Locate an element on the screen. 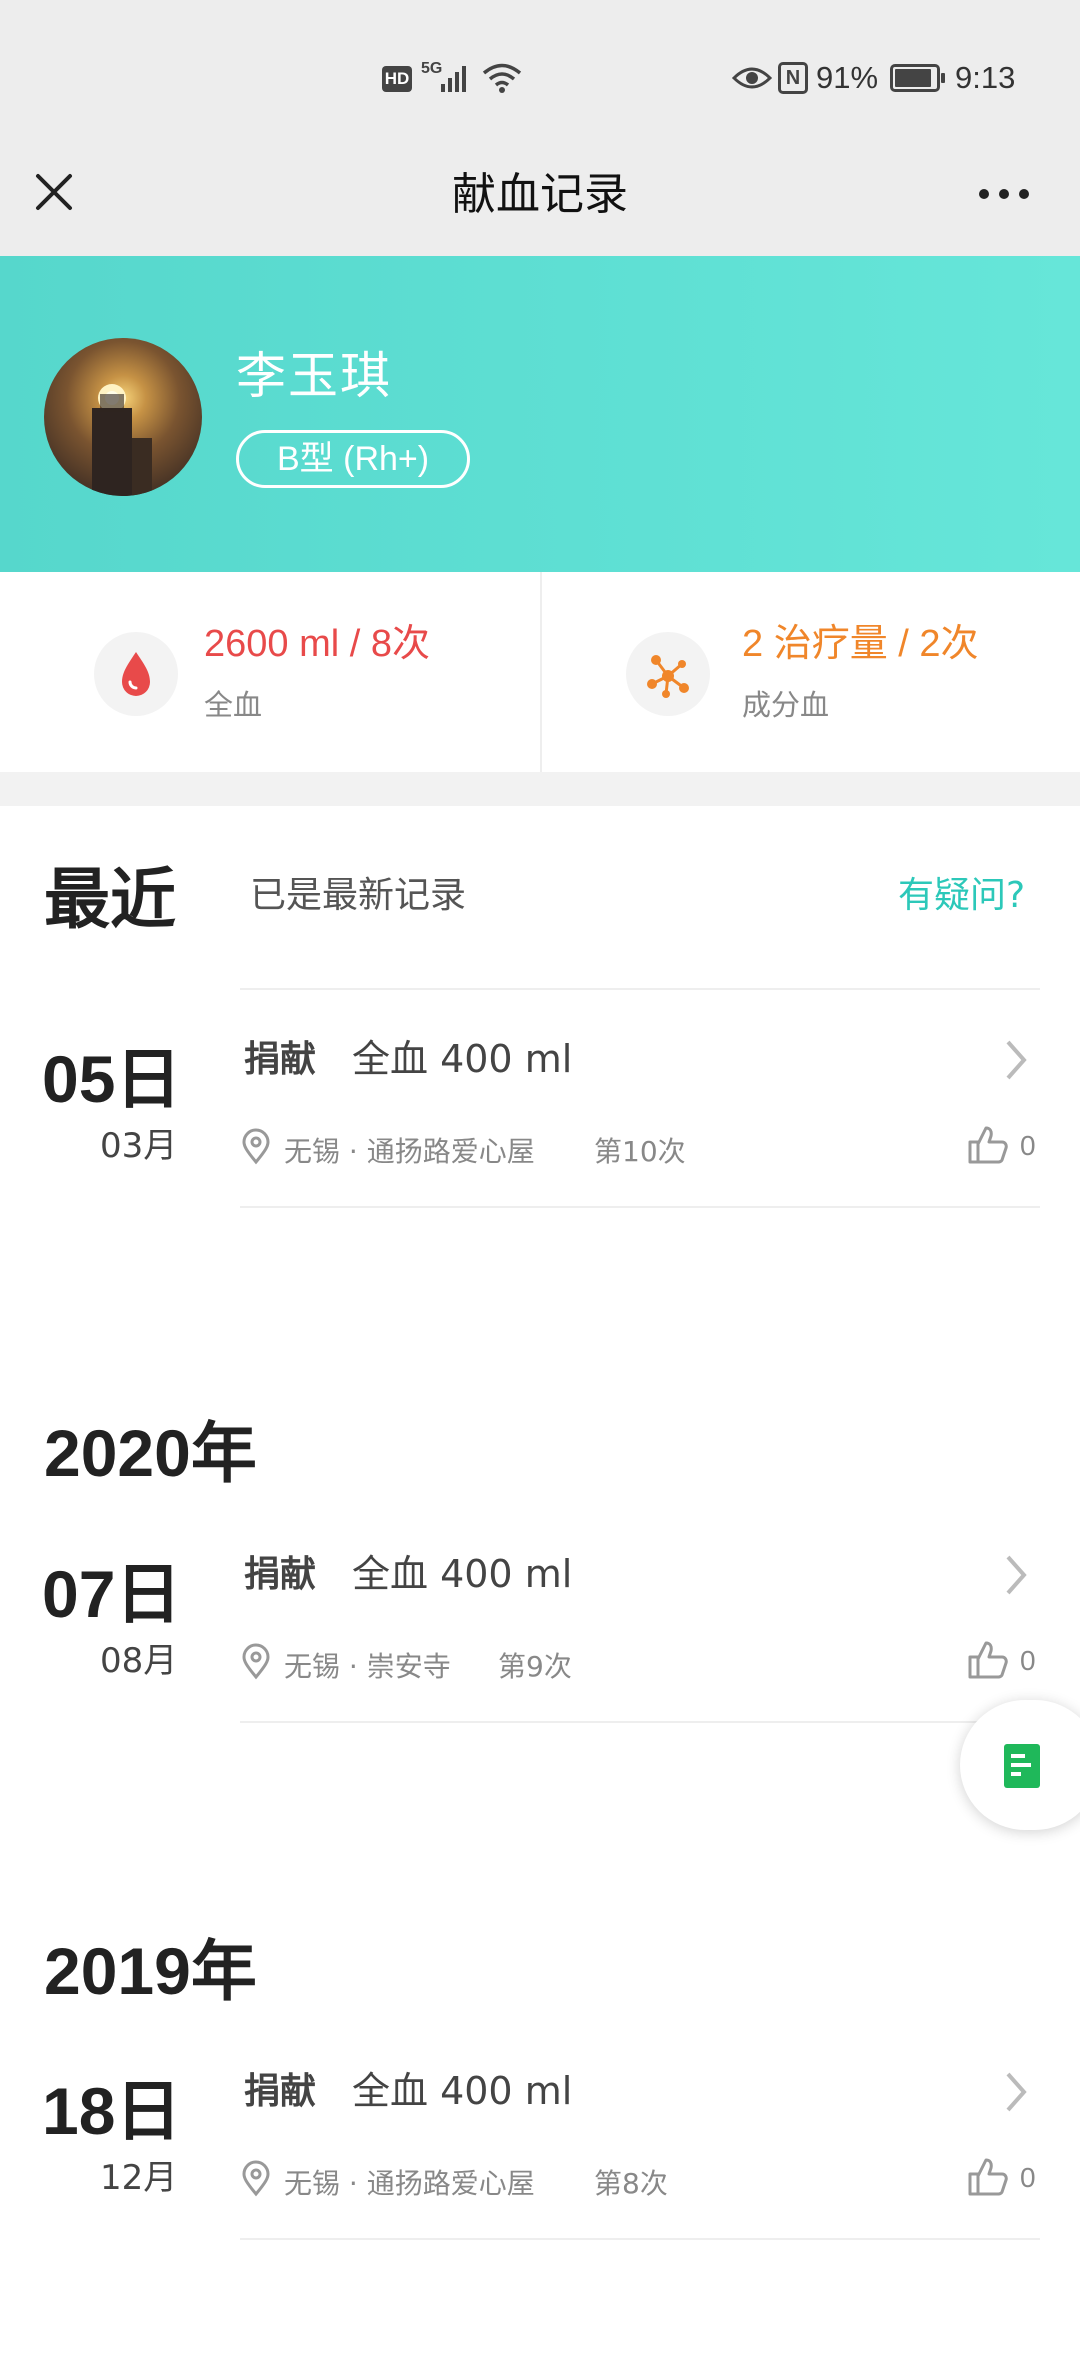  page-title: 献血记录 is located at coordinates (540, 194).